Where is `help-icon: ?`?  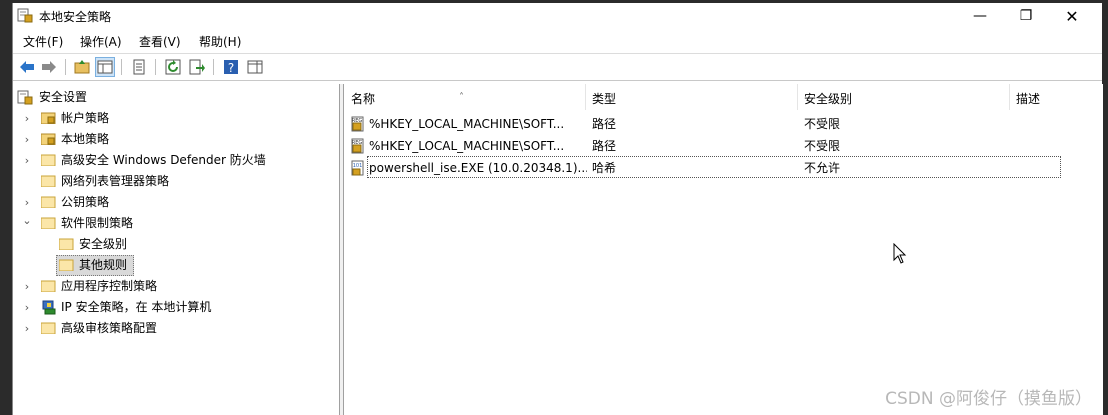 help-icon: ? is located at coordinates (231, 67).